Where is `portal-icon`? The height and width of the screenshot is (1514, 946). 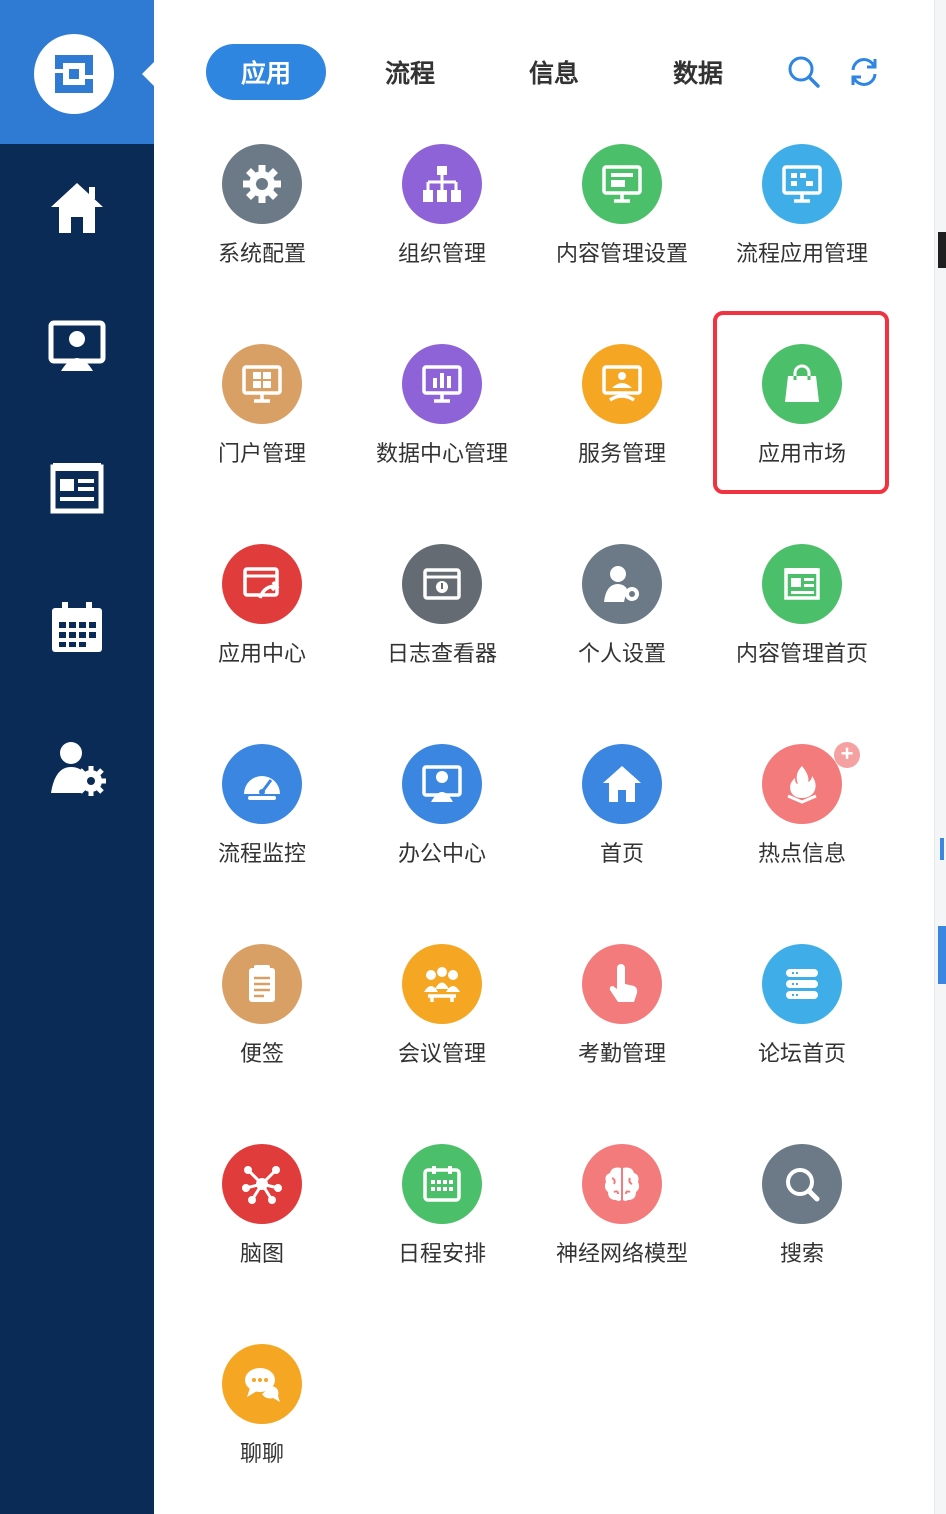 portal-icon is located at coordinates (262, 384).